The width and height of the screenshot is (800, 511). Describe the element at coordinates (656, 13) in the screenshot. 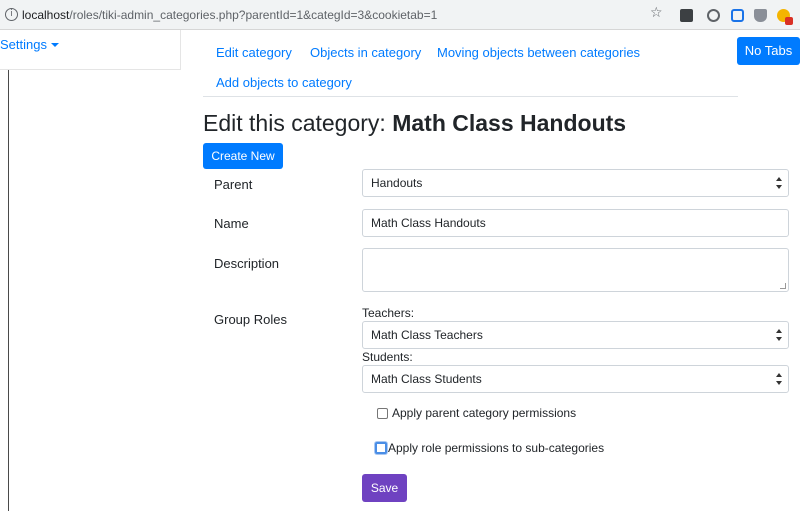

I see `bookmark-star-icon: ☆` at that location.